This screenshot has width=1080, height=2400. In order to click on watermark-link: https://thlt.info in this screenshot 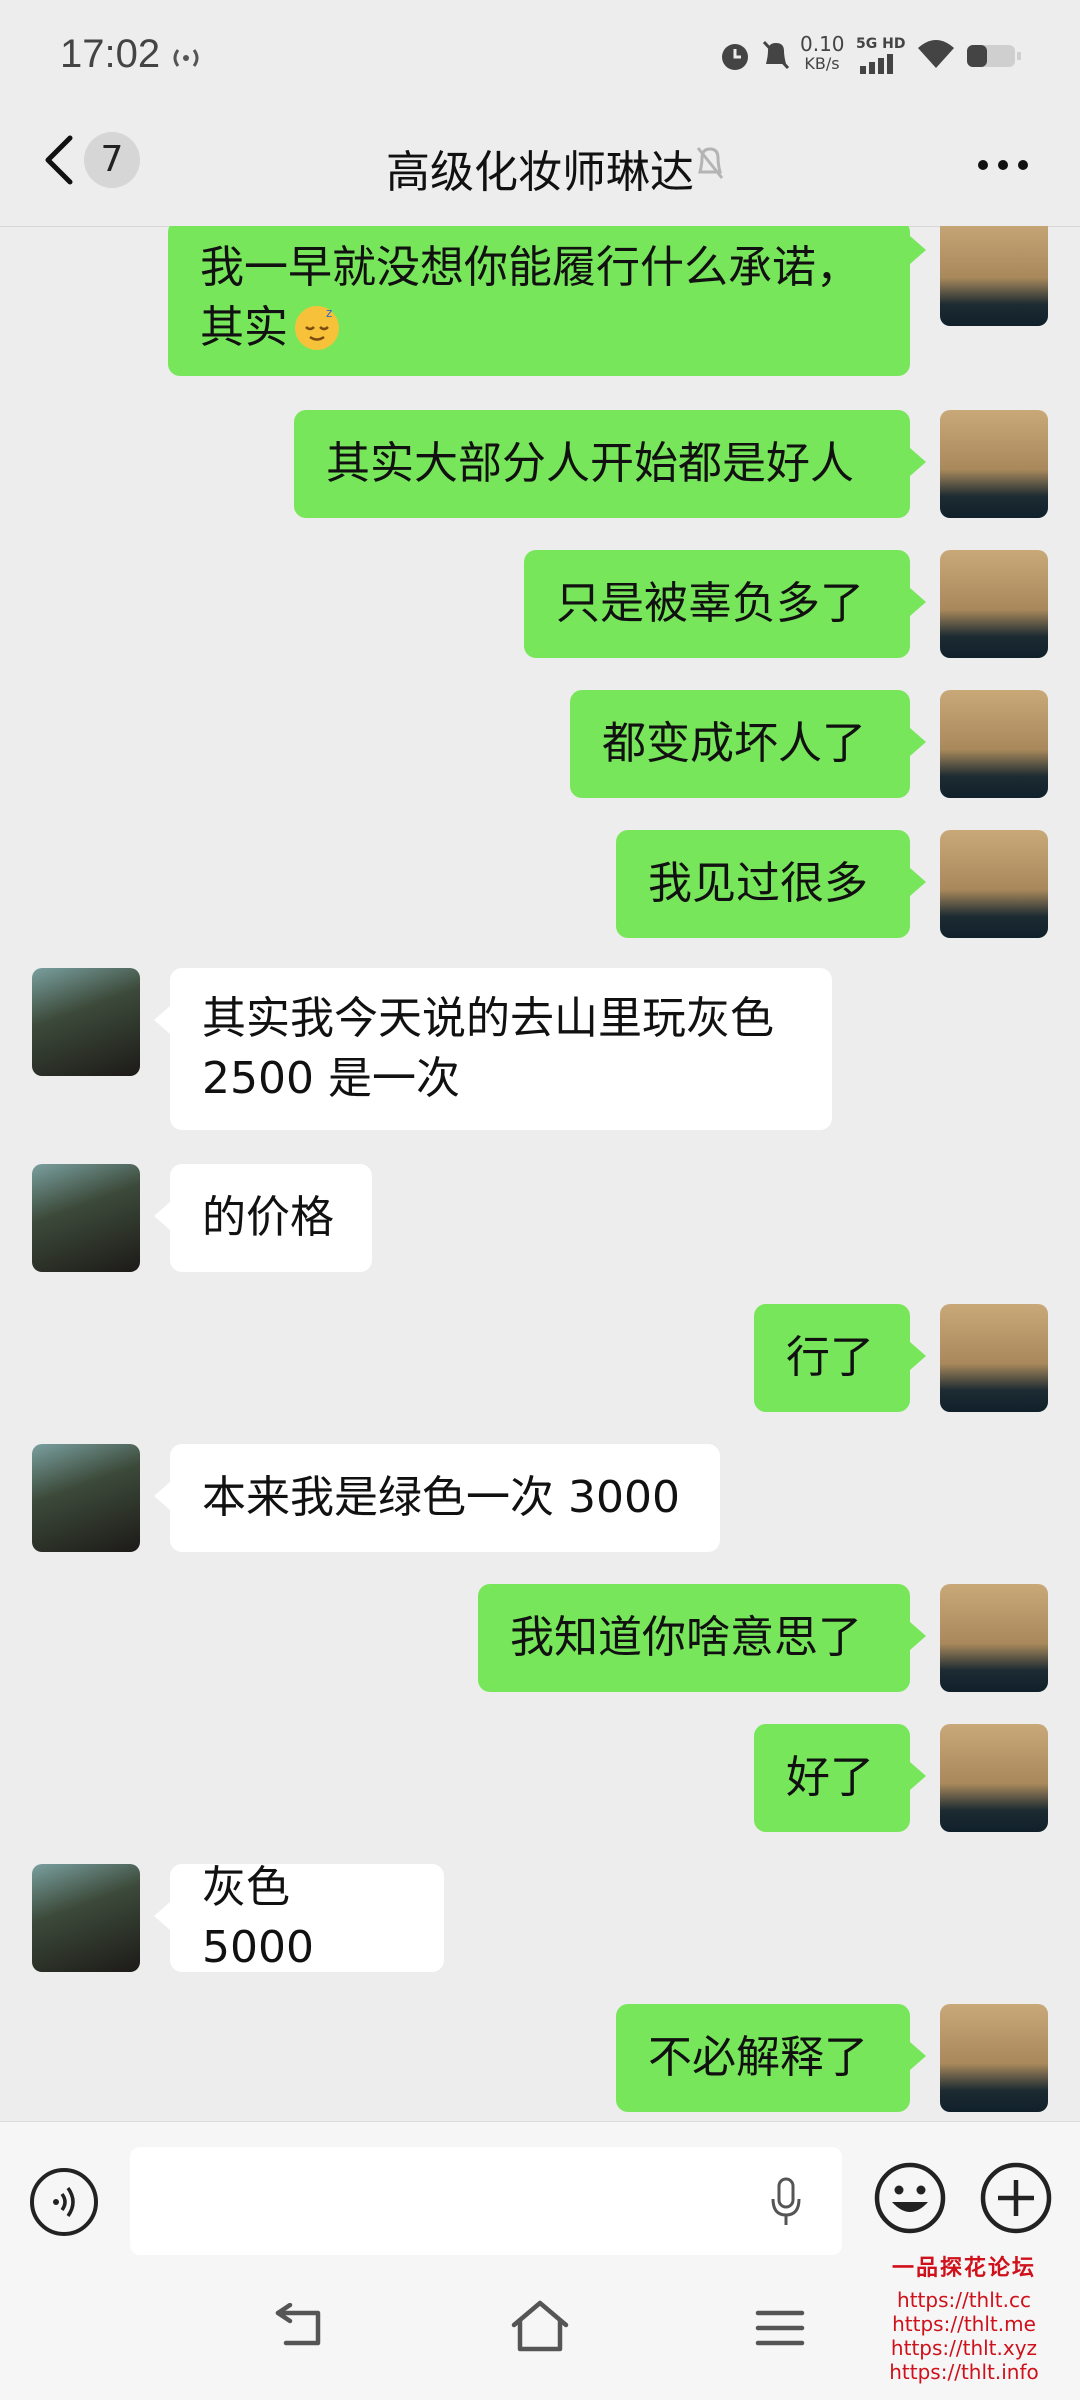, I will do `click(964, 2372)`.